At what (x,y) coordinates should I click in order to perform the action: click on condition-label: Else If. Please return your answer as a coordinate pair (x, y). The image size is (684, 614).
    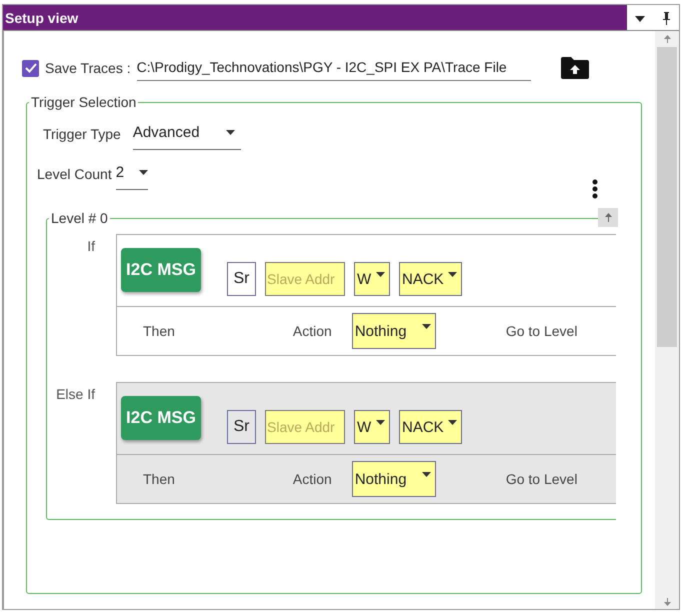
    Looking at the image, I should click on (75, 394).